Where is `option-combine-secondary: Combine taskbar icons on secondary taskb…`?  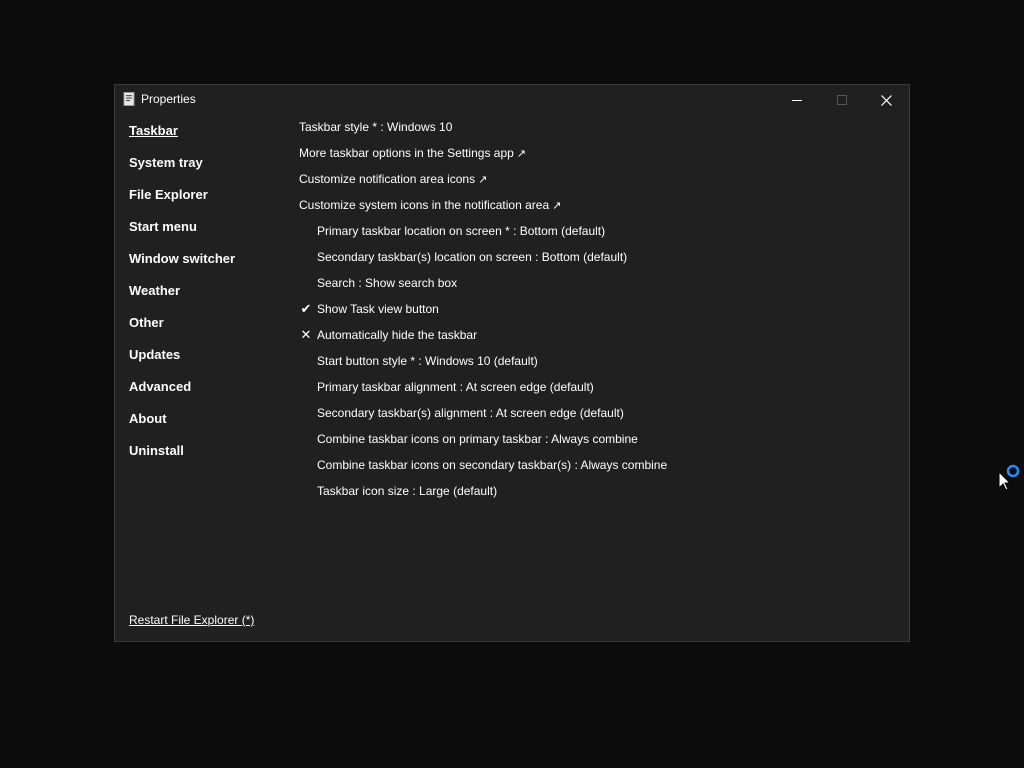 option-combine-secondary: Combine taskbar icons on secondary taskb… is located at coordinates (599, 469).